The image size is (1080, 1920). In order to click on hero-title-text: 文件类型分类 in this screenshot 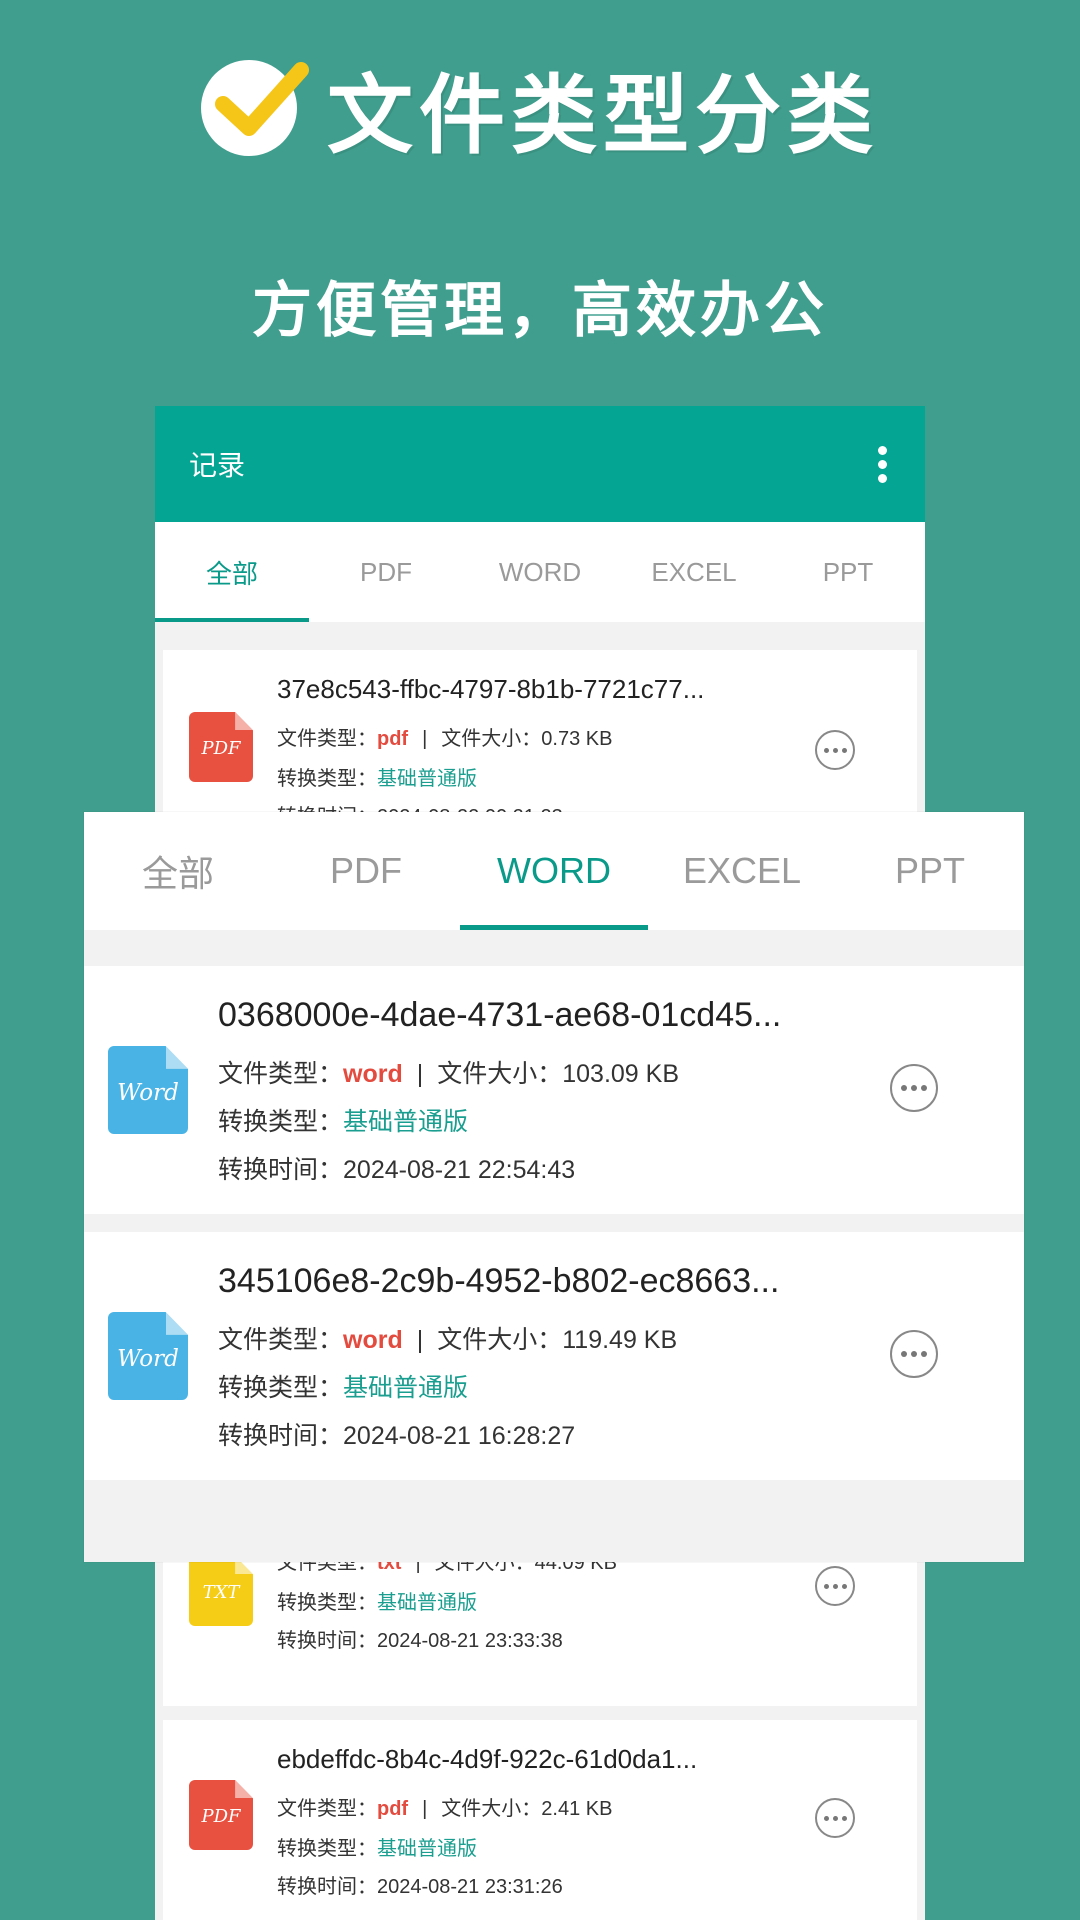, I will do `click(603, 115)`.